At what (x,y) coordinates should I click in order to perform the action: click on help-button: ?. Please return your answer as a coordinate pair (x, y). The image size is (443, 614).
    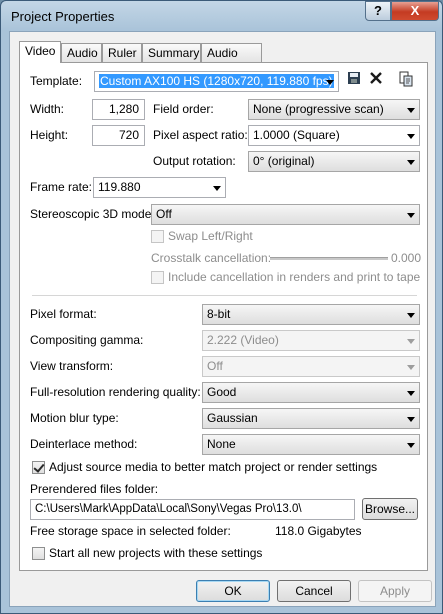
    Looking at the image, I should click on (378, 11).